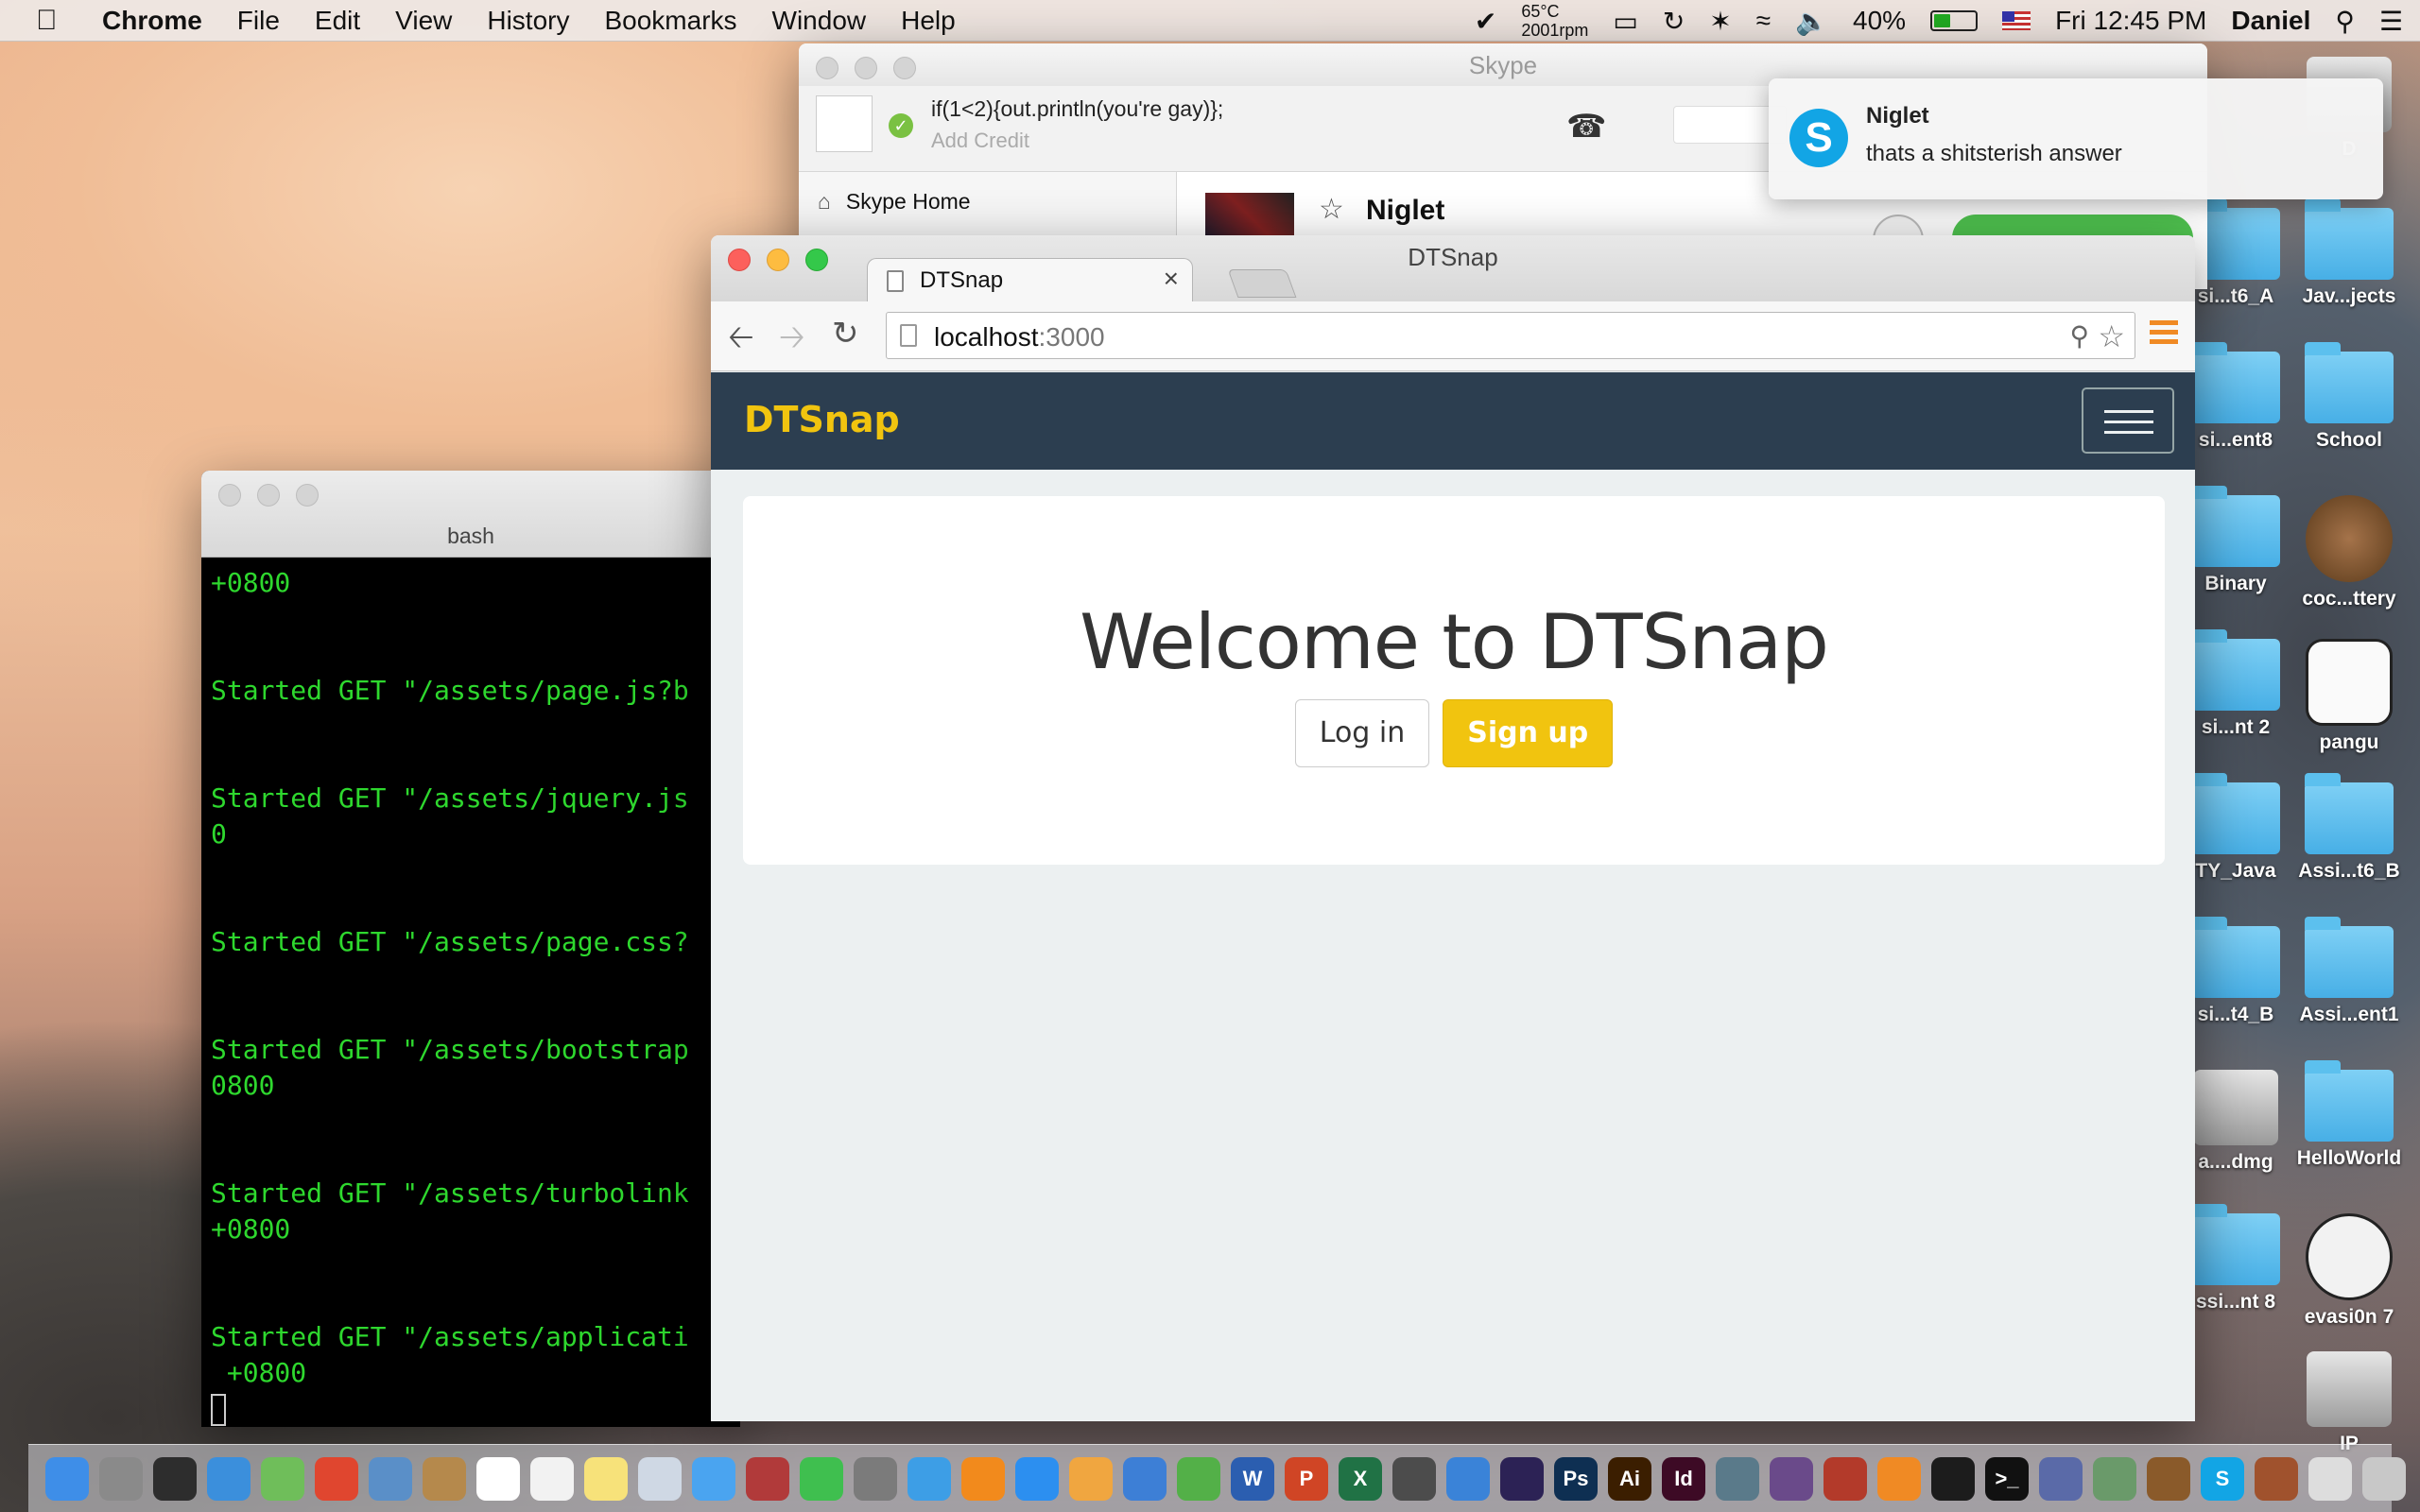 The width and height of the screenshot is (2420, 1512). What do you see at coordinates (1528, 733) in the screenshot?
I see `signup-button: Sign up` at bounding box center [1528, 733].